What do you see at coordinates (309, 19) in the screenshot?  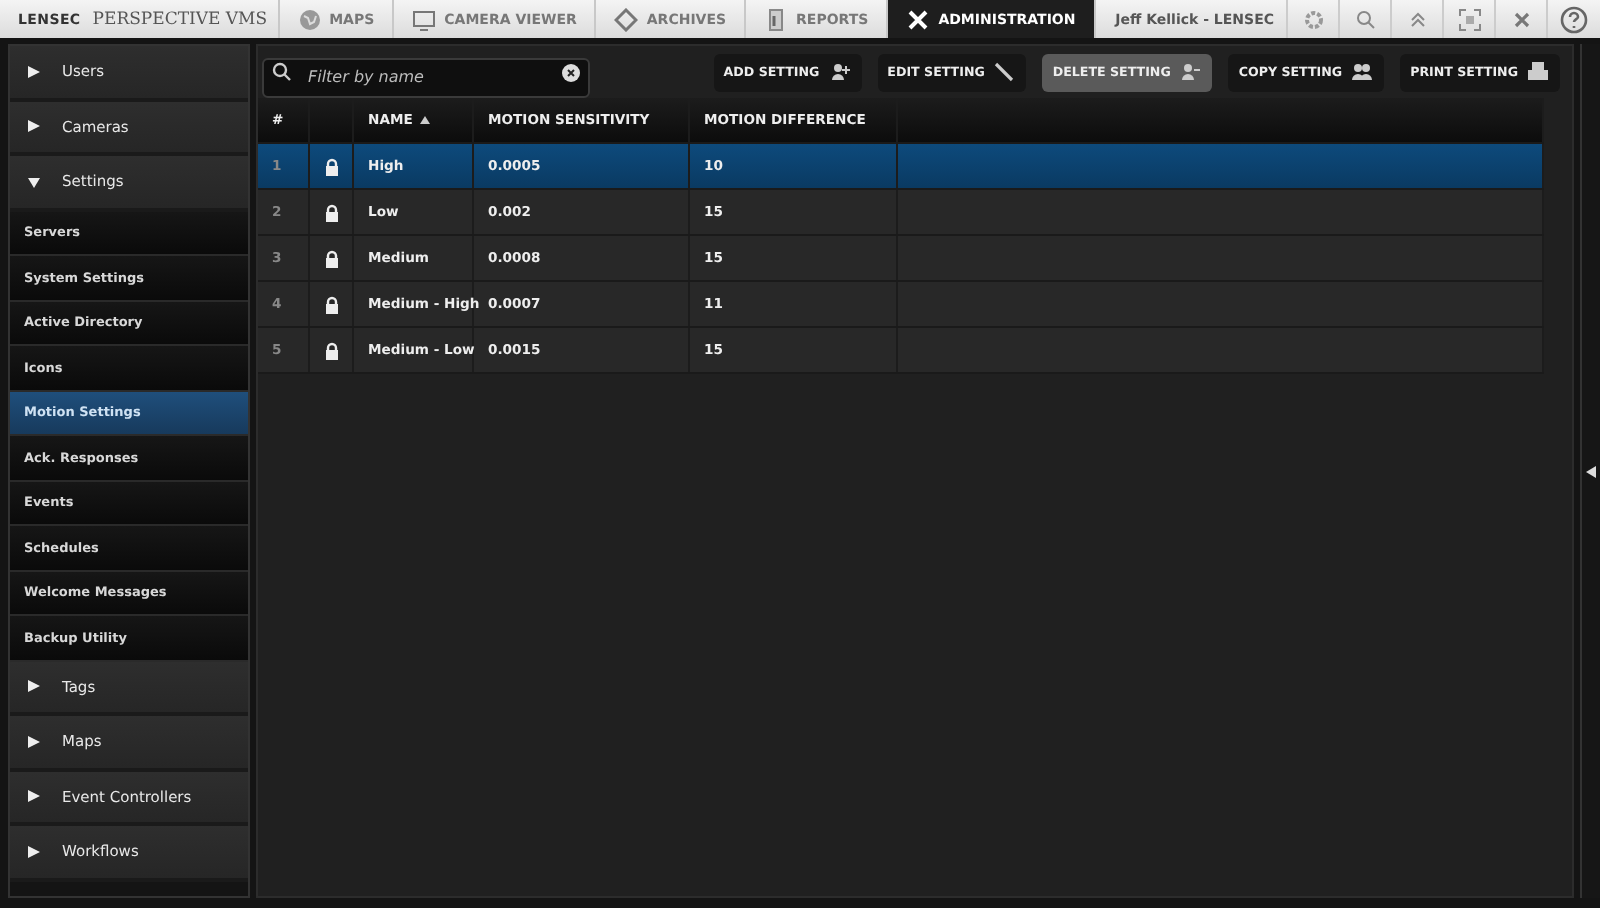 I see `globe-icon` at bounding box center [309, 19].